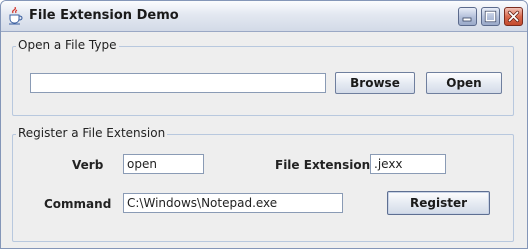  Describe the element at coordinates (375, 83) in the screenshot. I see `browse-button: Browse` at that location.